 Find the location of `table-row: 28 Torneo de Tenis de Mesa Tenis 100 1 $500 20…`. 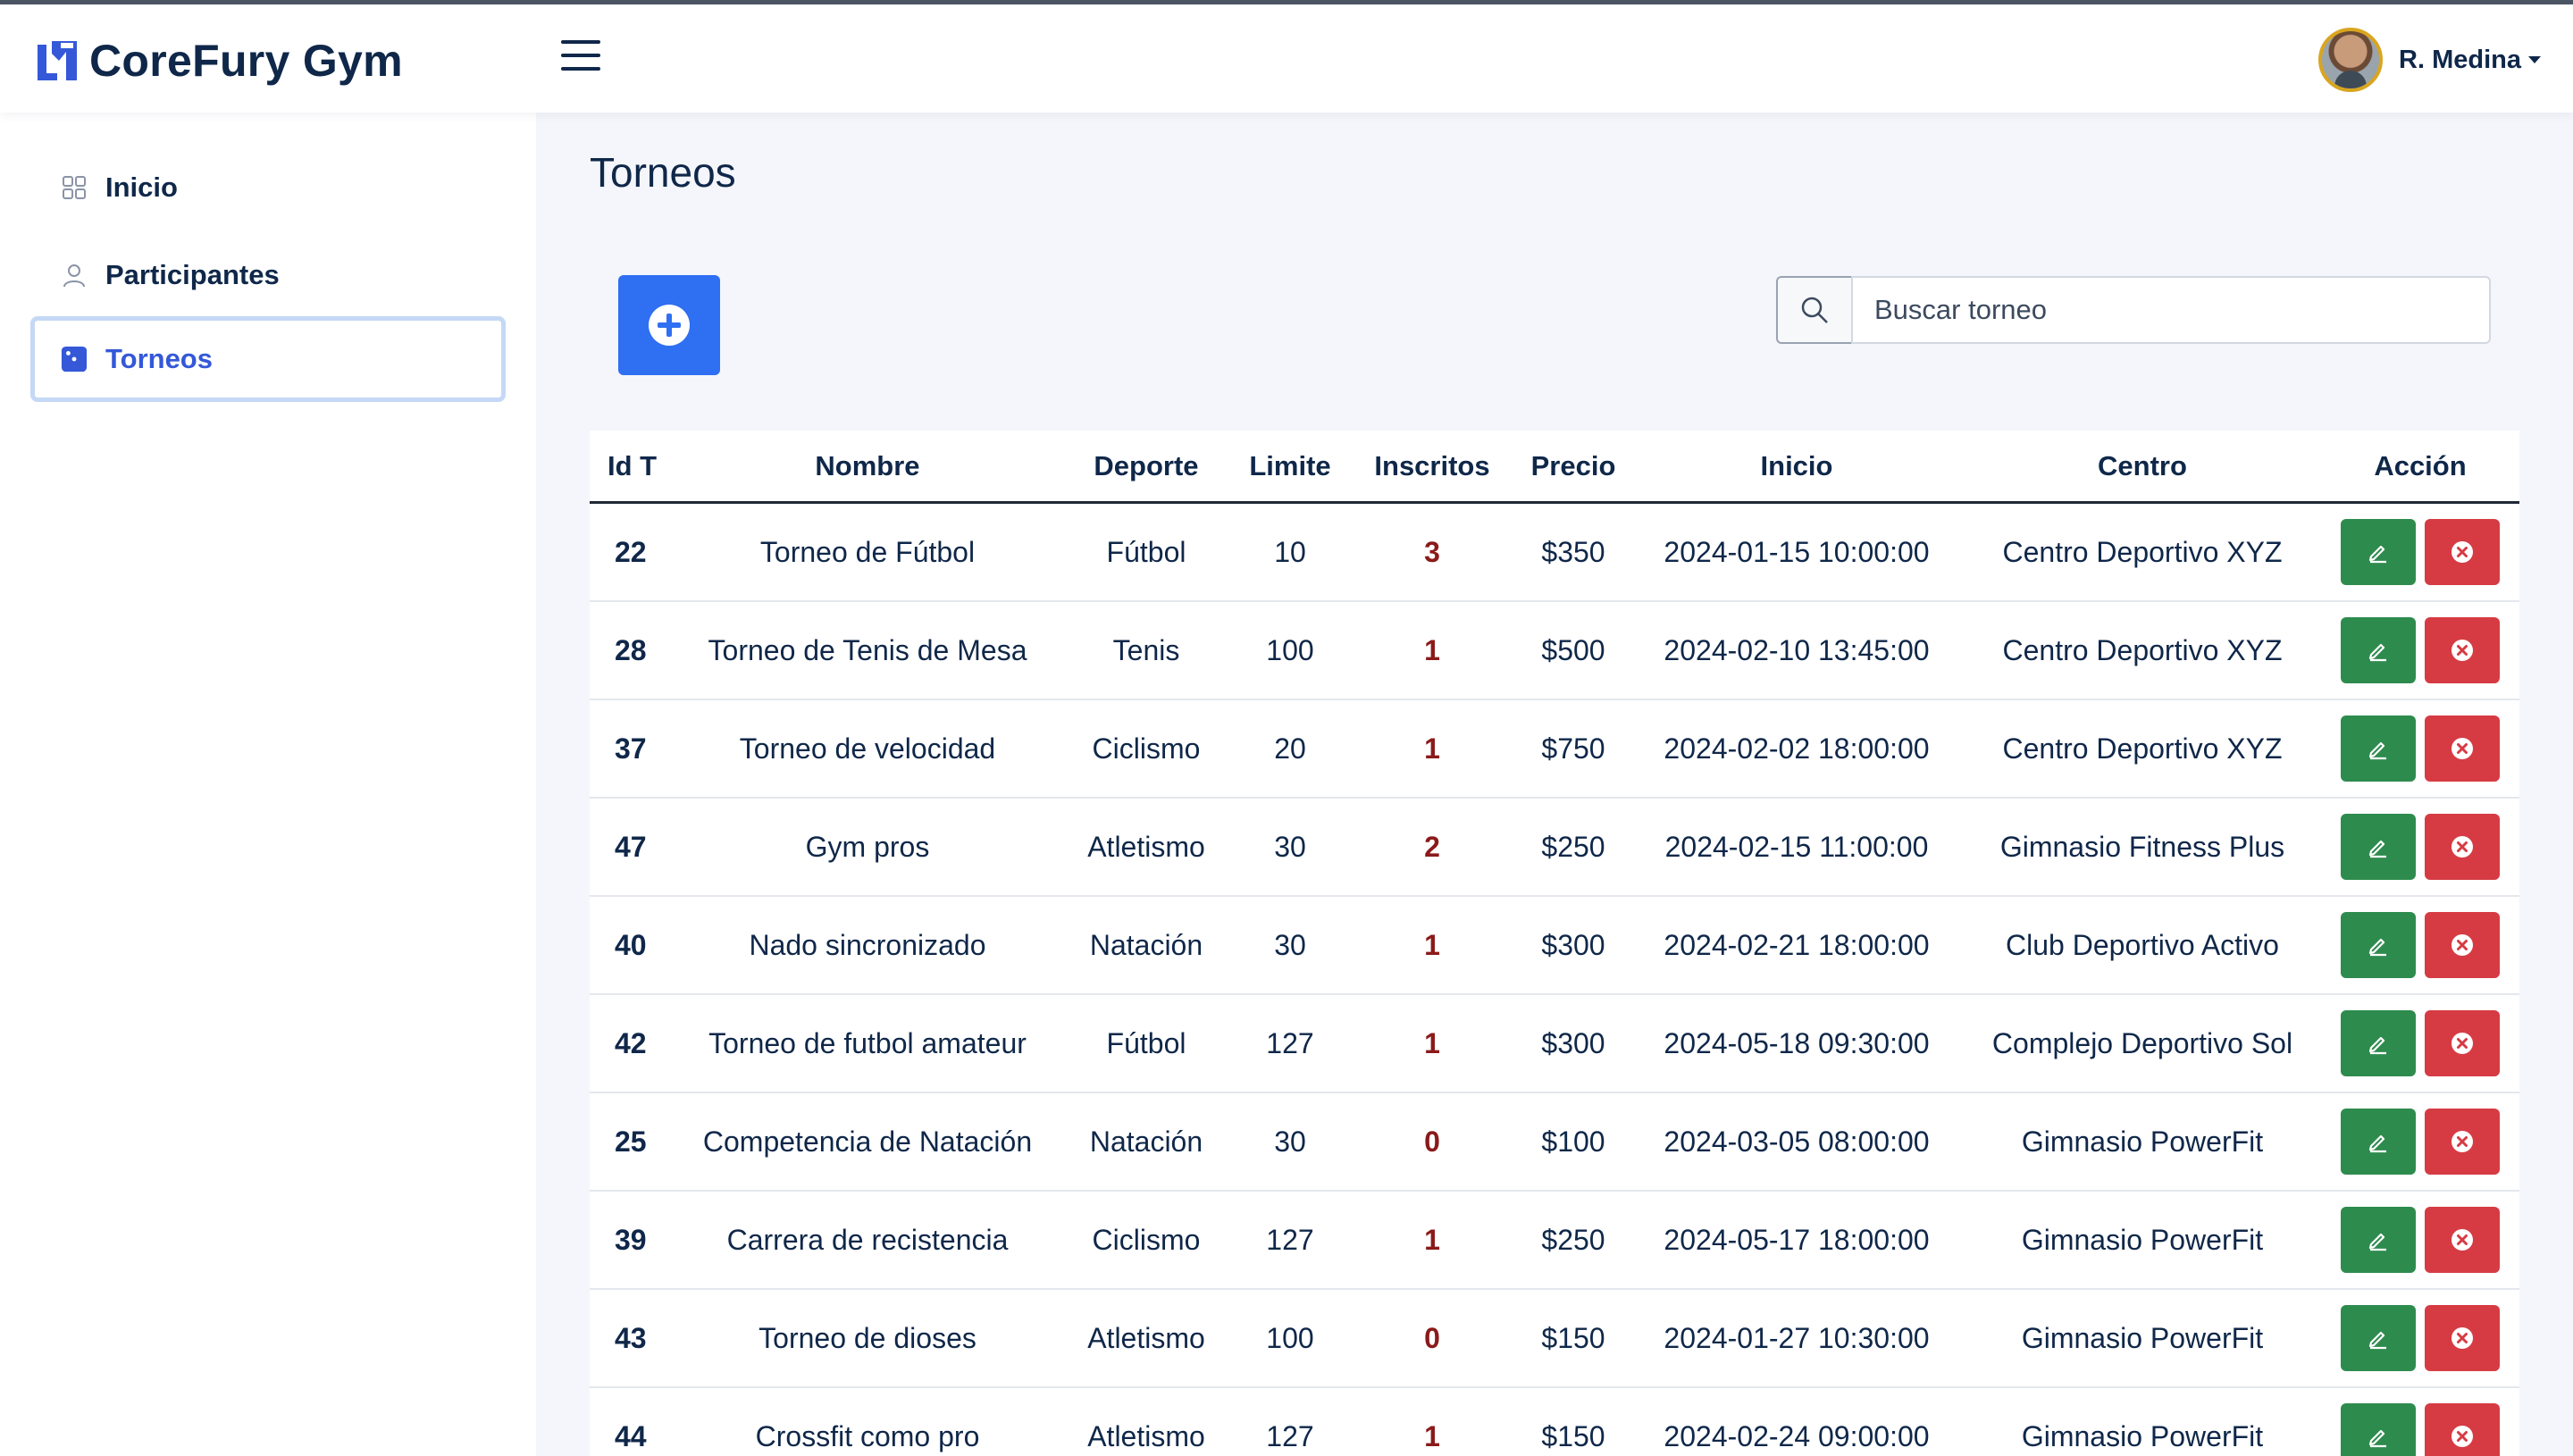

table-row: 28 Torneo de Tenis de Mesa Tenis 100 1 $500 20… is located at coordinates (1554, 651).